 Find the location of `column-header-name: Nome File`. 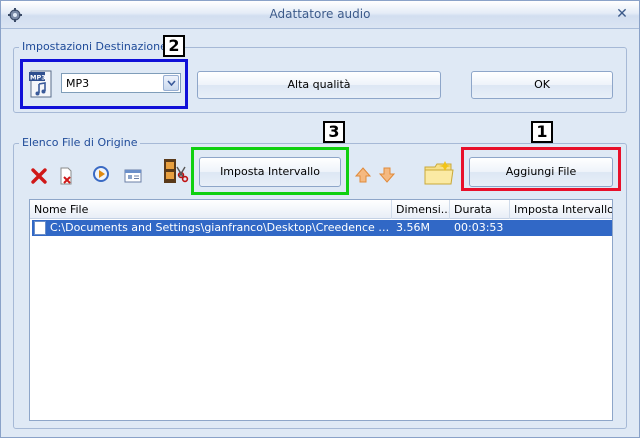

column-header-name: Nome File is located at coordinates (211, 209).